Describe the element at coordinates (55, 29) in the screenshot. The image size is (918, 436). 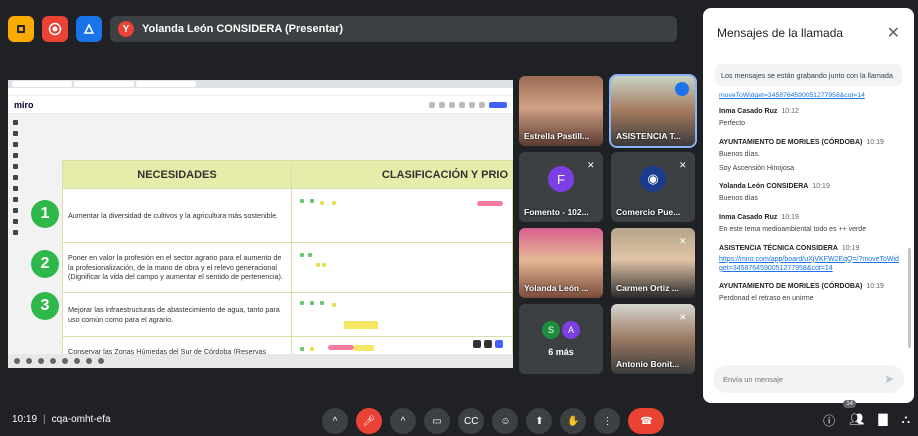
I see `record-icon` at that location.